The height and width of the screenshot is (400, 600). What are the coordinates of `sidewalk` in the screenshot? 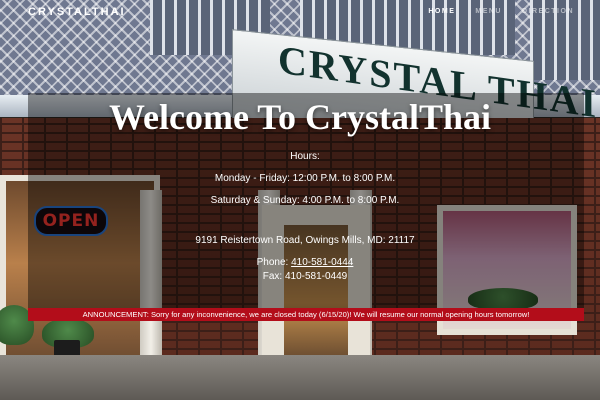 It's located at (300, 377).